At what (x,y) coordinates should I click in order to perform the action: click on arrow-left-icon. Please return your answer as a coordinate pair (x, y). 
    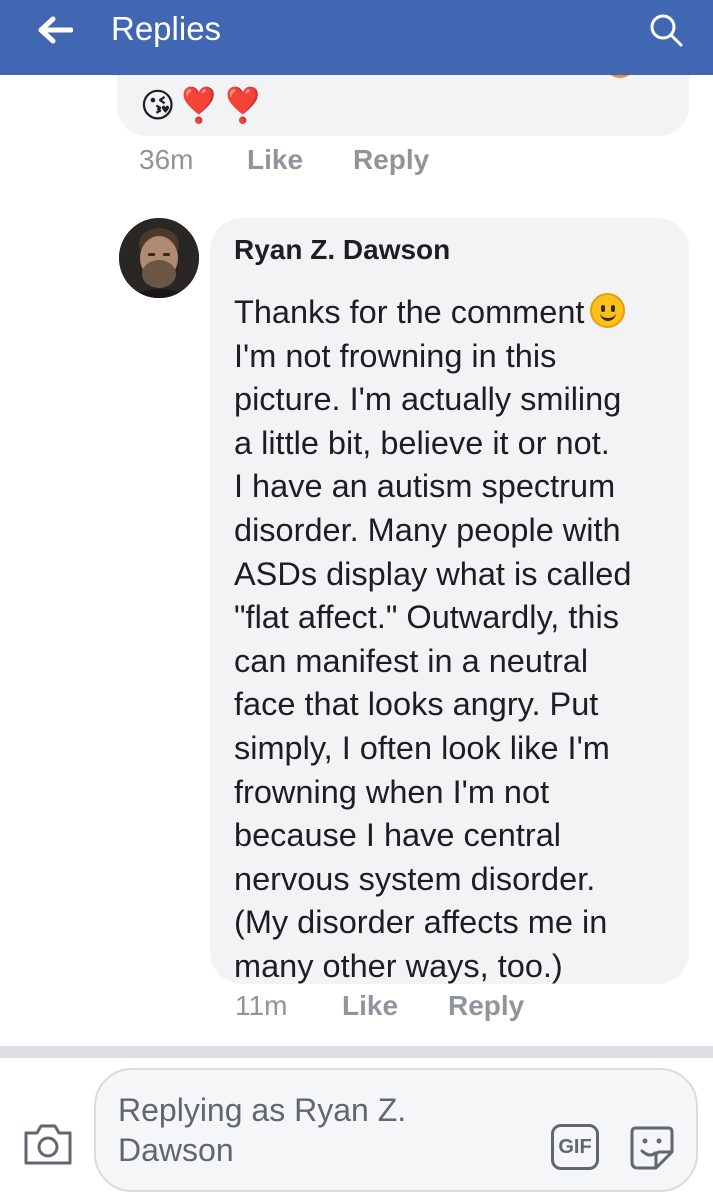
    Looking at the image, I should click on (55, 30).